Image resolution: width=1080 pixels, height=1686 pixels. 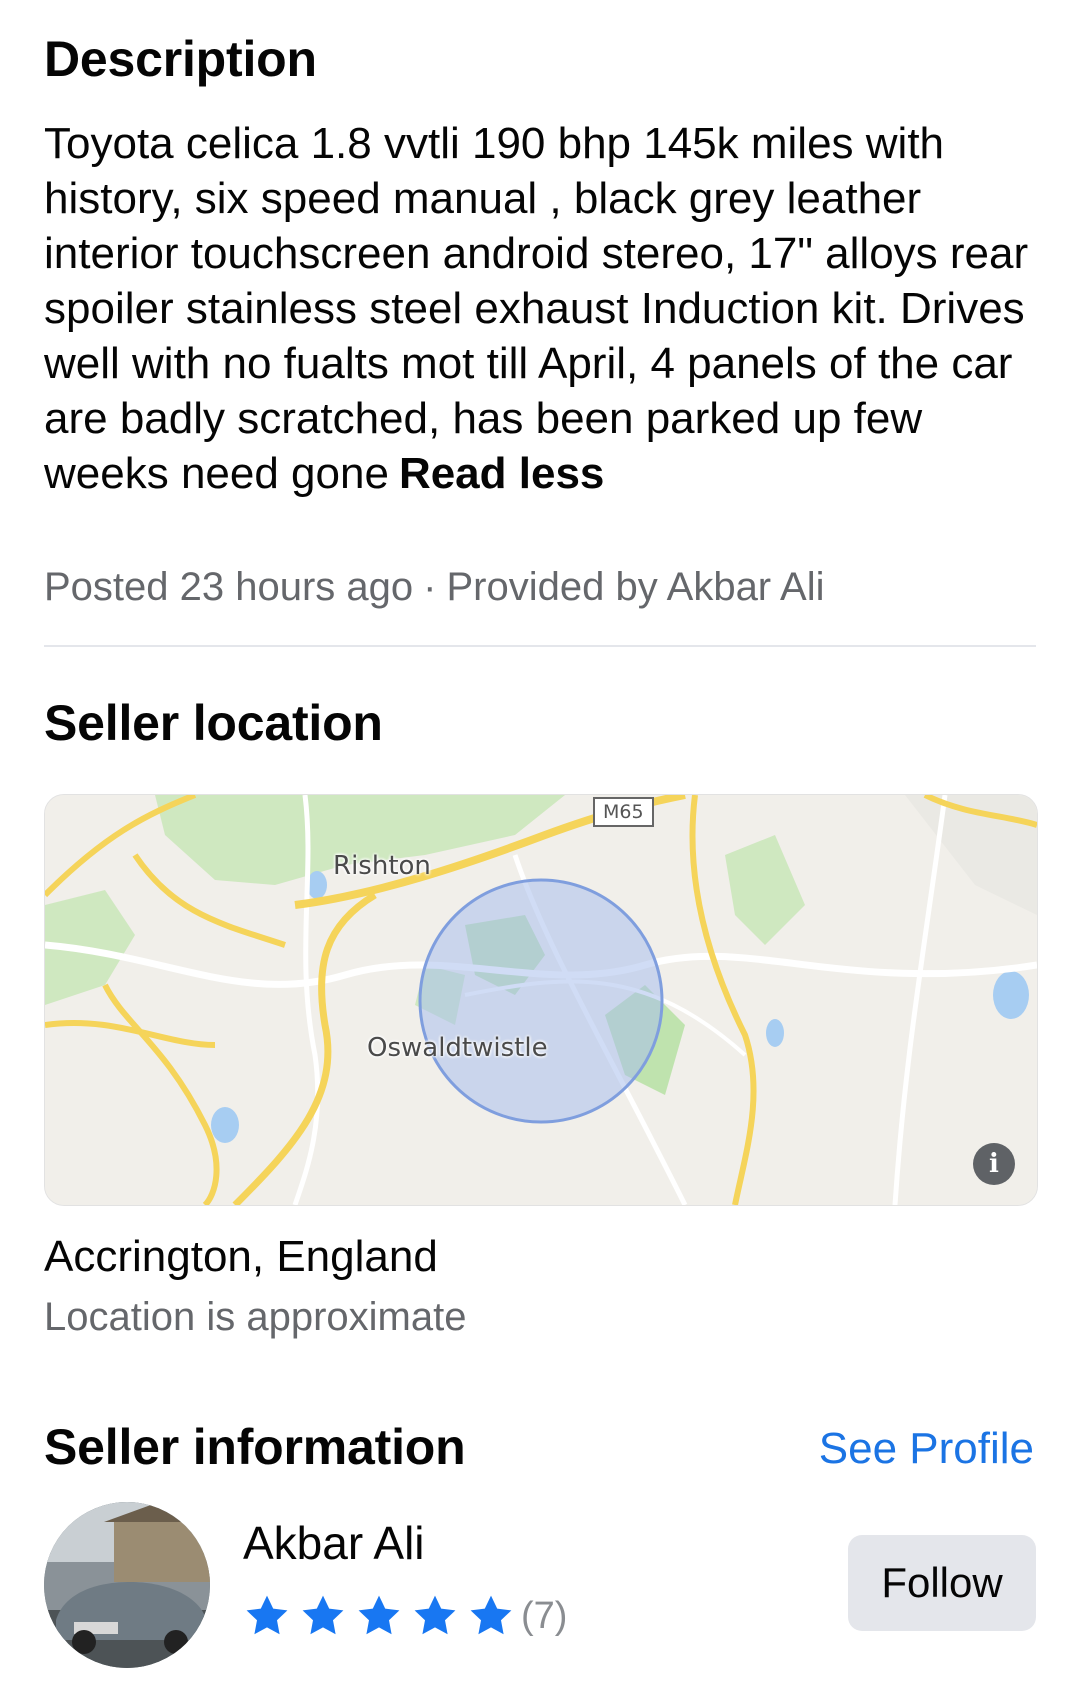 I want to click on seller-avatar, so click(x=127, y=1585).